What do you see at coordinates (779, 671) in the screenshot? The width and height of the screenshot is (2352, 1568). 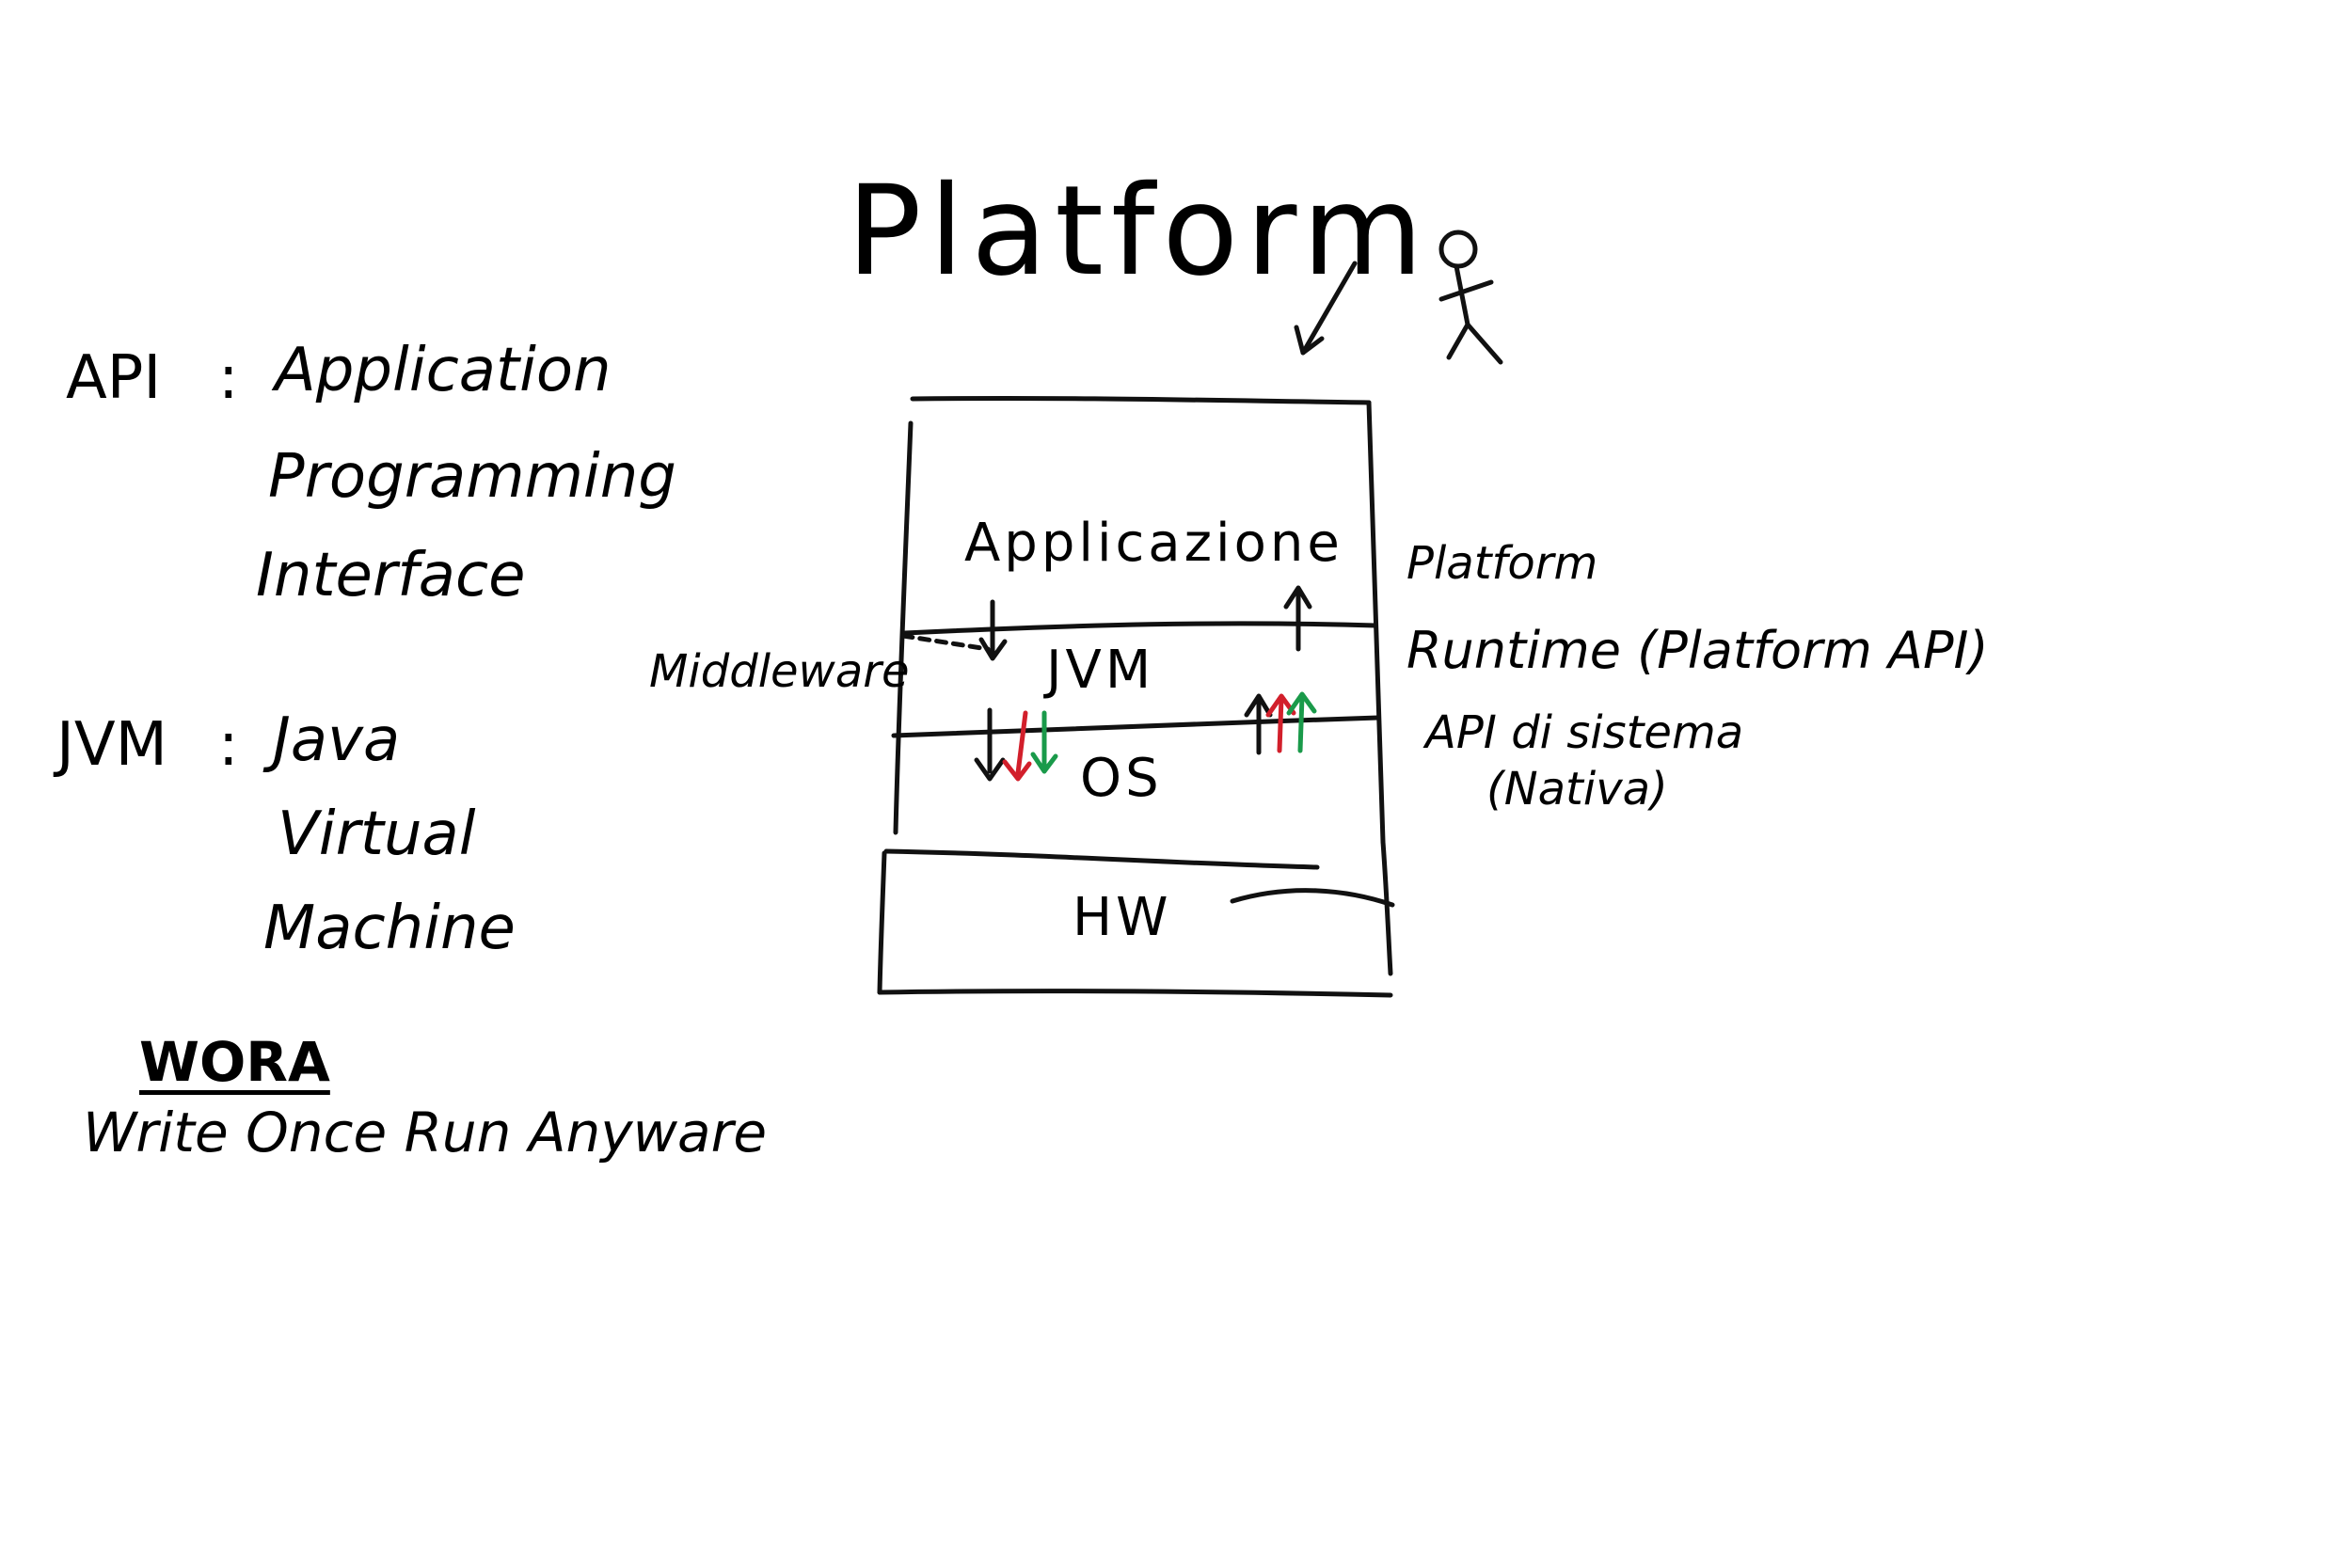 I see `label-middleware: Middleware` at bounding box center [779, 671].